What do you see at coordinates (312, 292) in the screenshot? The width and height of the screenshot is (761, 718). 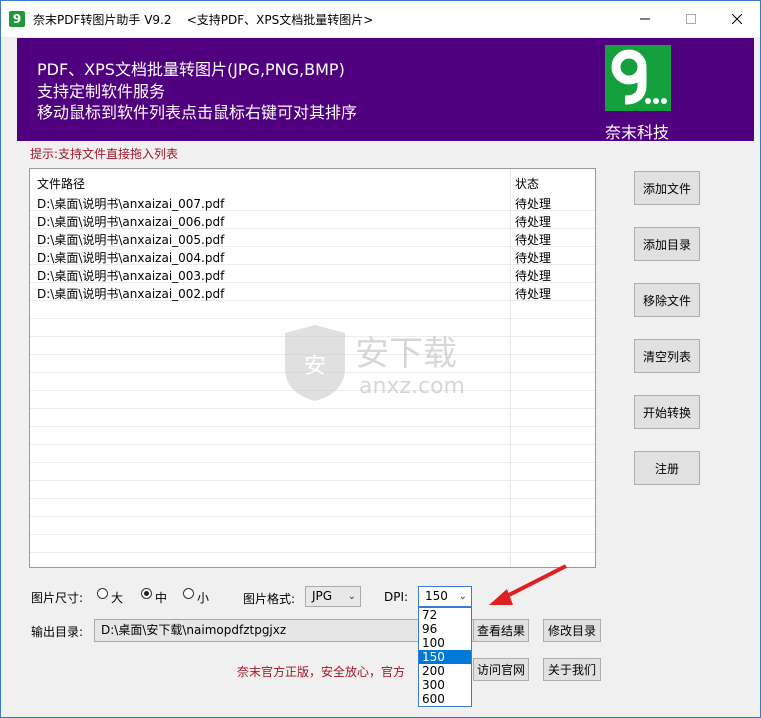 I see `table-row: D:\桌面\说明书\anxaizai_002.pdf 待处理` at bounding box center [312, 292].